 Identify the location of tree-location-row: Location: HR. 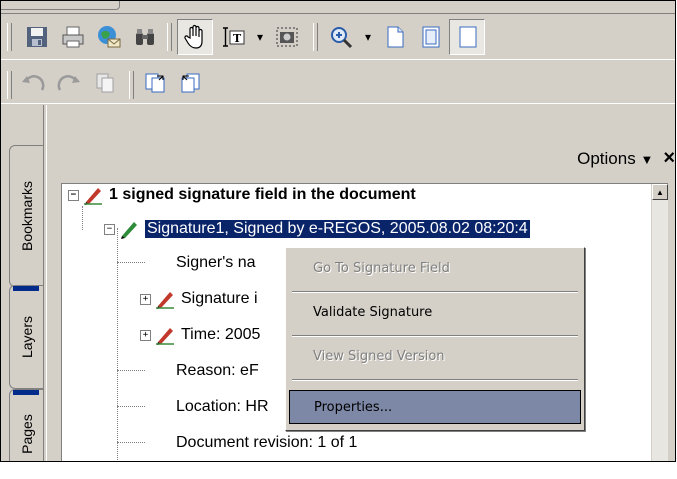
(222, 407).